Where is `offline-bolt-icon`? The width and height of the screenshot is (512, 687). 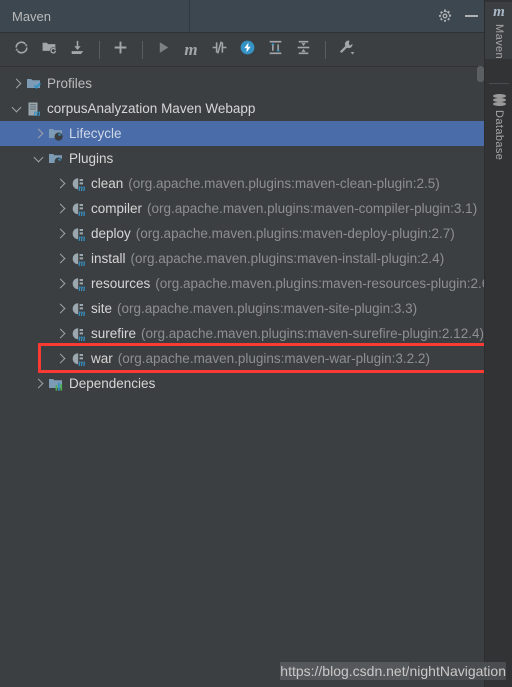
offline-bolt-icon is located at coordinates (247, 50).